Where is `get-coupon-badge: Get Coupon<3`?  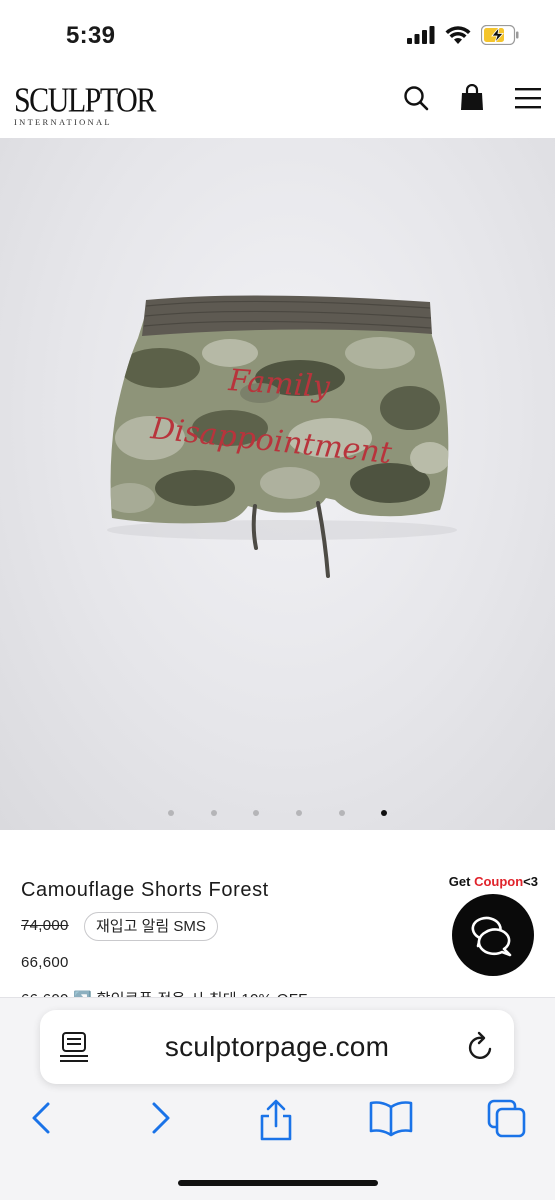
get-coupon-badge: Get Coupon<3 is located at coordinates (493, 881).